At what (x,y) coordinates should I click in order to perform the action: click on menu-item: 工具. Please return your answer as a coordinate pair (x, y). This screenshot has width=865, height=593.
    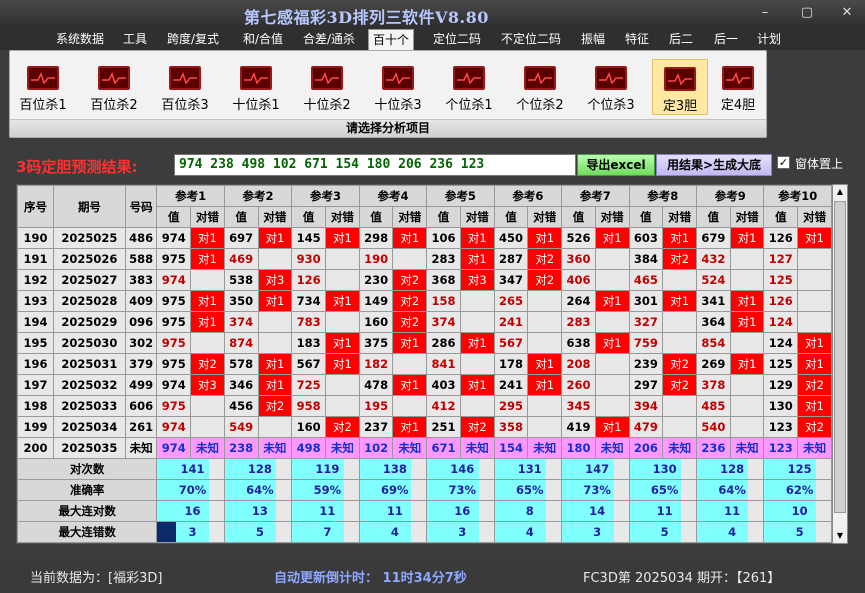
    Looking at the image, I should click on (135, 39).